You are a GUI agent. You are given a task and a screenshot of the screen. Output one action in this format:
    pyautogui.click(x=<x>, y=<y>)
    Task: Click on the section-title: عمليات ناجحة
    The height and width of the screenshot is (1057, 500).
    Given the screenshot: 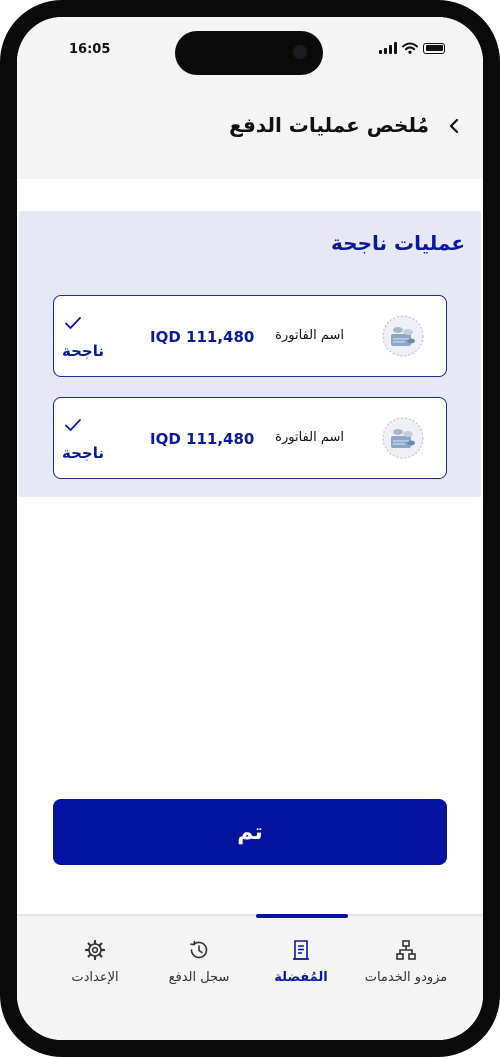 What is the action you would take?
    pyautogui.click(x=398, y=243)
    